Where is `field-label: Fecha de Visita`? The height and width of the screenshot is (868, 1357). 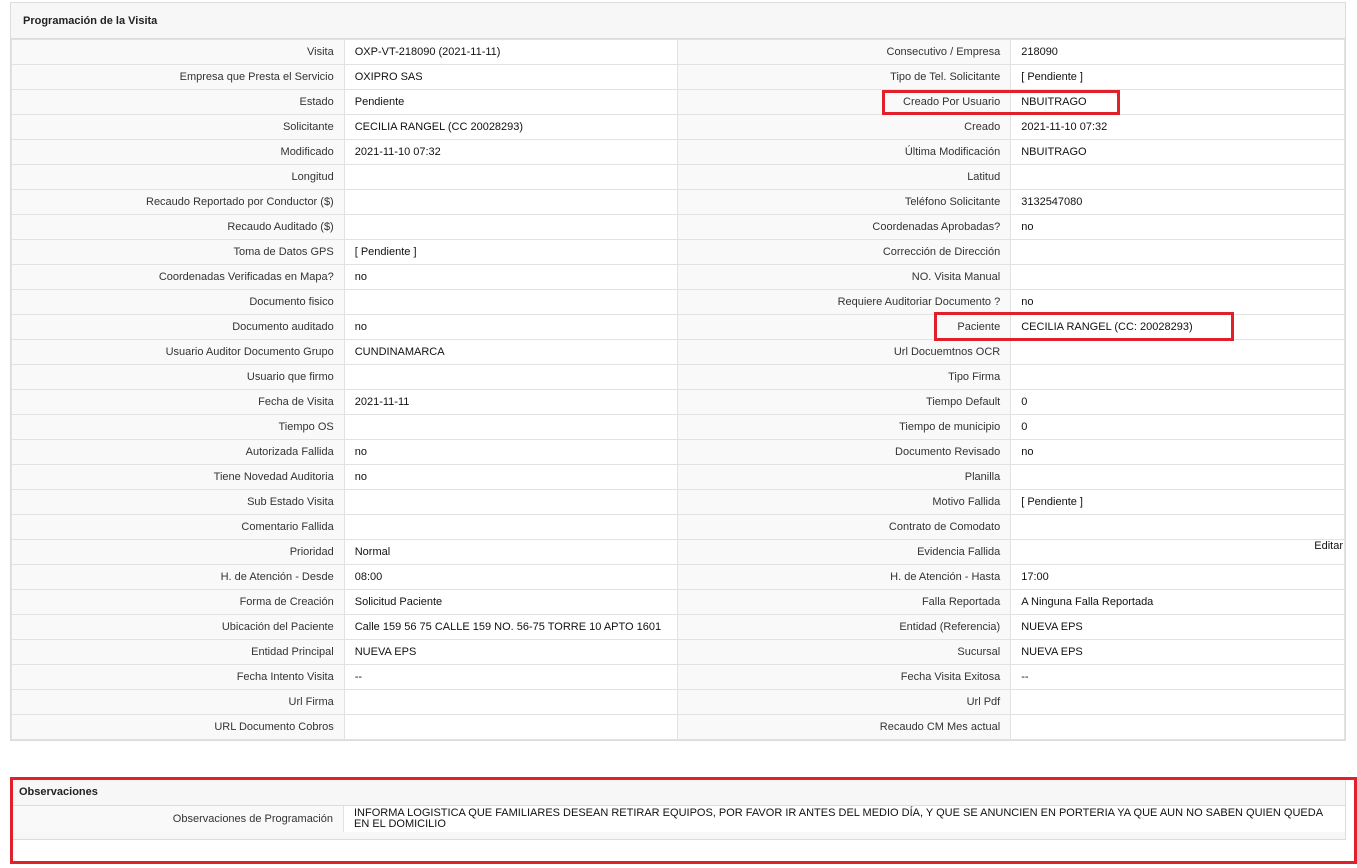 field-label: Fecha de Visita is located at coordinates (178, 402).